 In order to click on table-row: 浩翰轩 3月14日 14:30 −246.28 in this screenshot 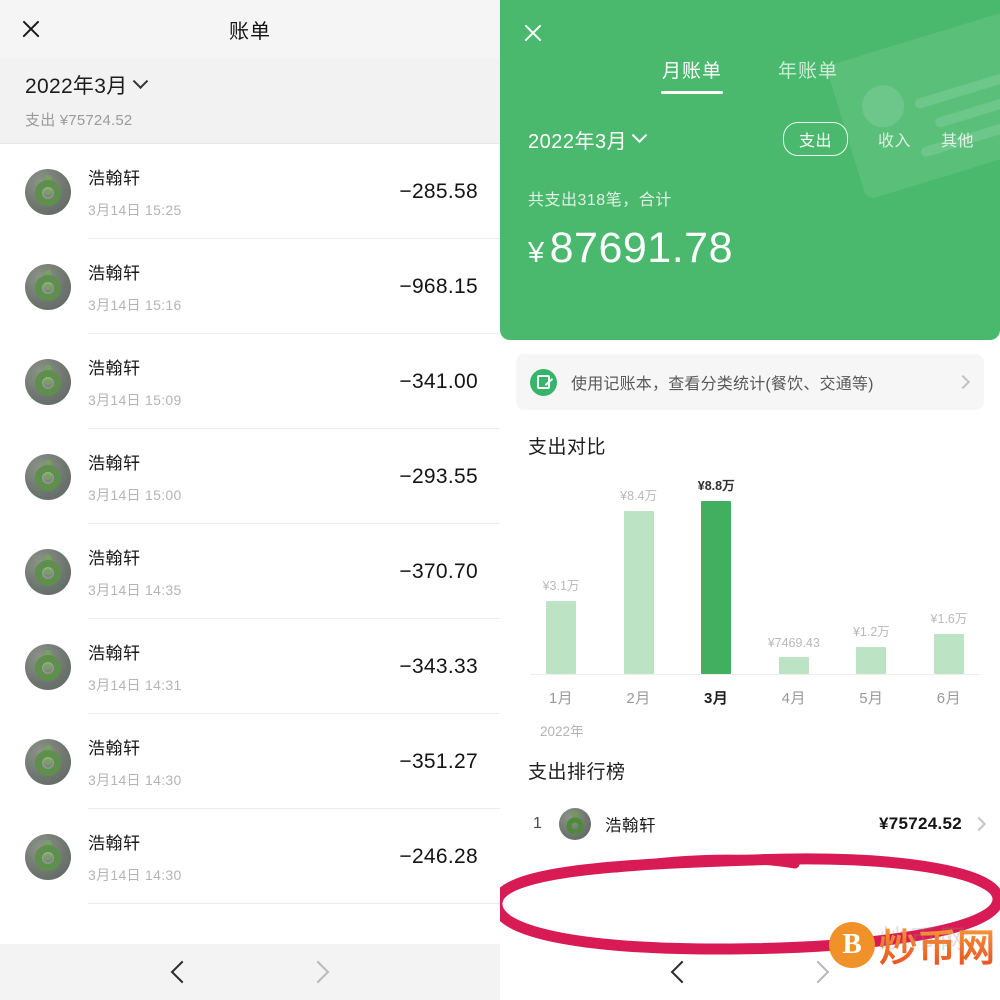, I will do `click(250, 856)`.